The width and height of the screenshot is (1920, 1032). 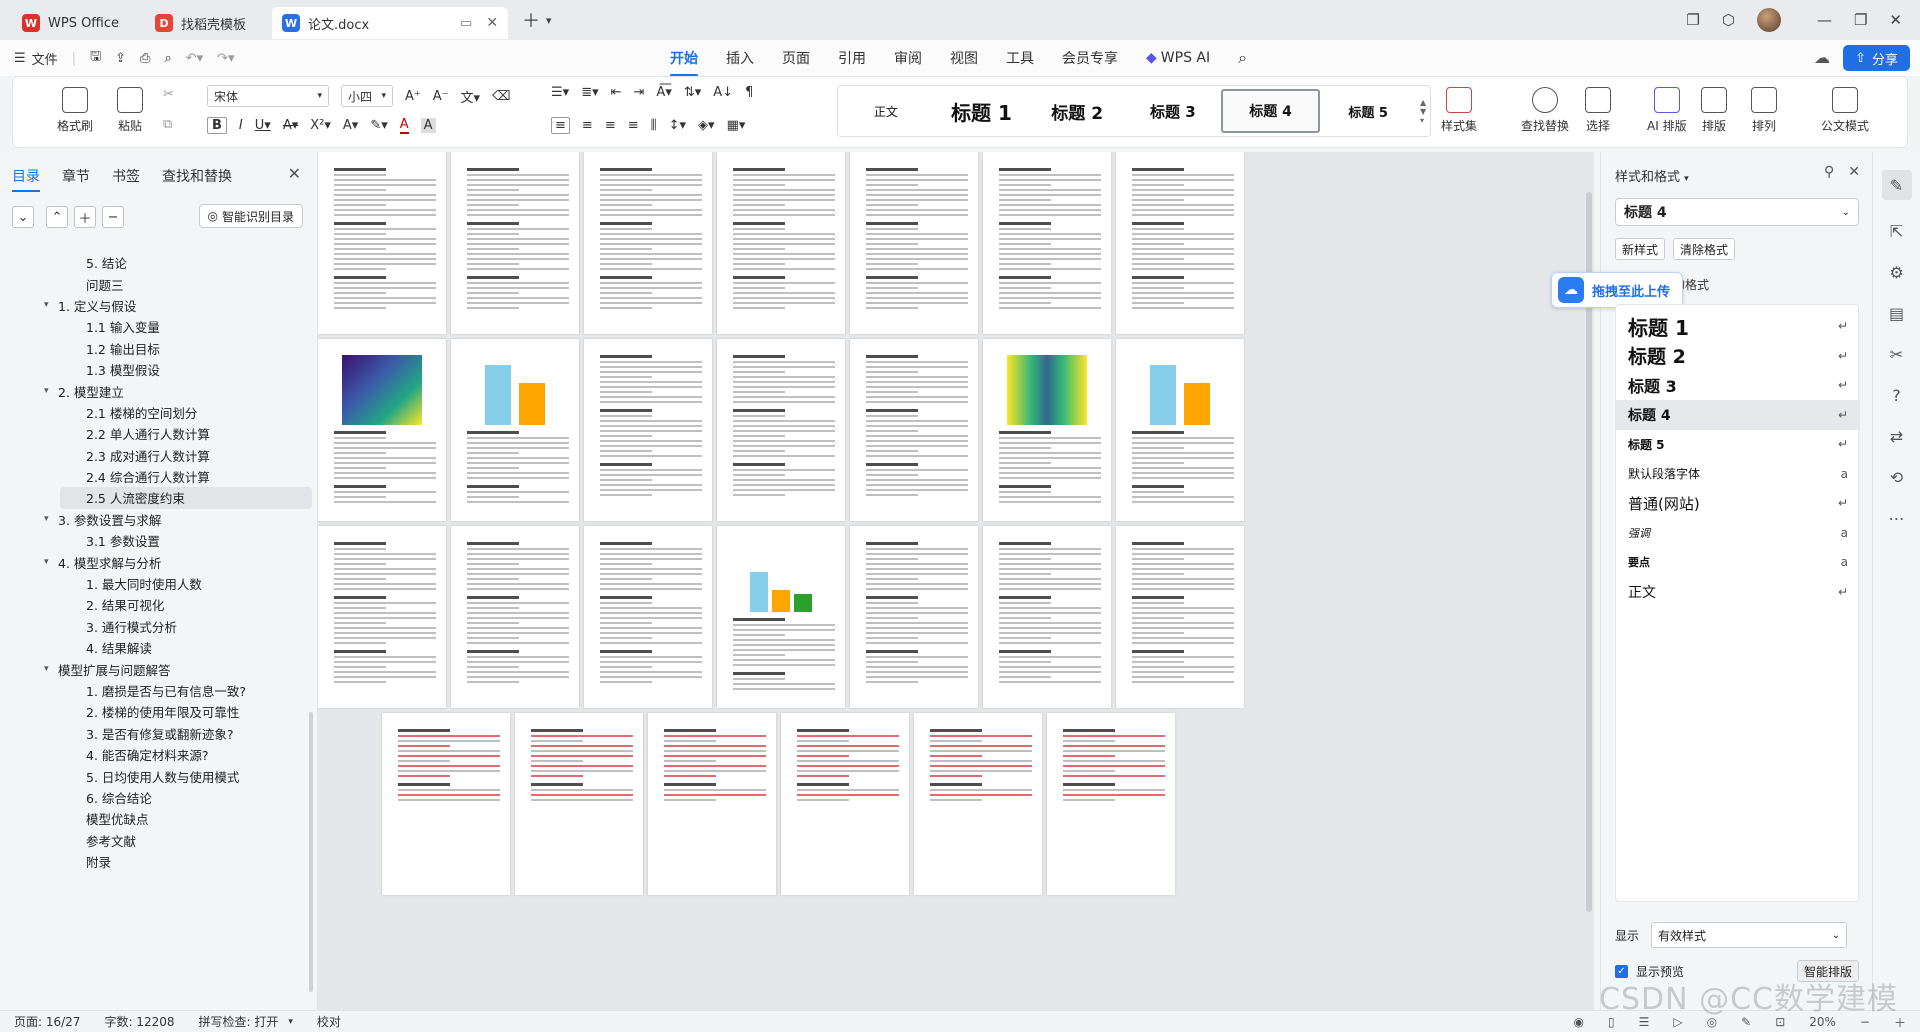 What do you see at coordinates (908, 58) in the screenshot?
I see `tab-review: 审阅` at bounding box center [908, 58].